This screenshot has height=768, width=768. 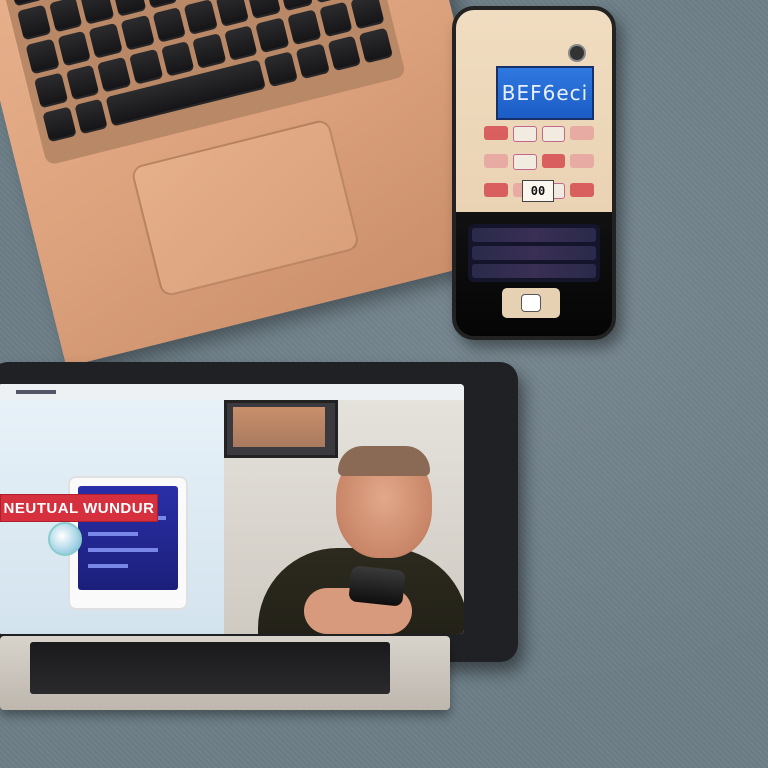 What do you see at coordinates (232, 392) in the screenshot?
I see `screen-topbar` at bounding box center [232, 392].